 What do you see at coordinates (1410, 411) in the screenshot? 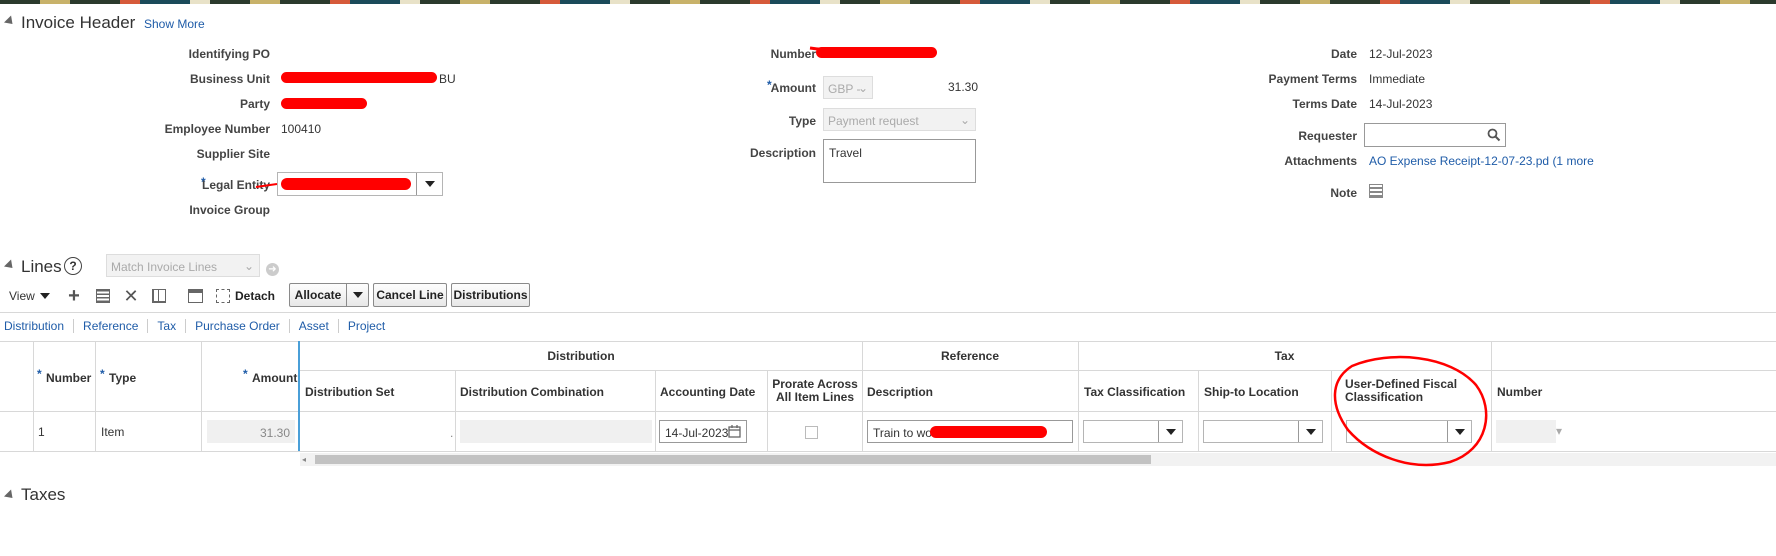
I see `annotation-circle` at bounding box center [1410, 411].